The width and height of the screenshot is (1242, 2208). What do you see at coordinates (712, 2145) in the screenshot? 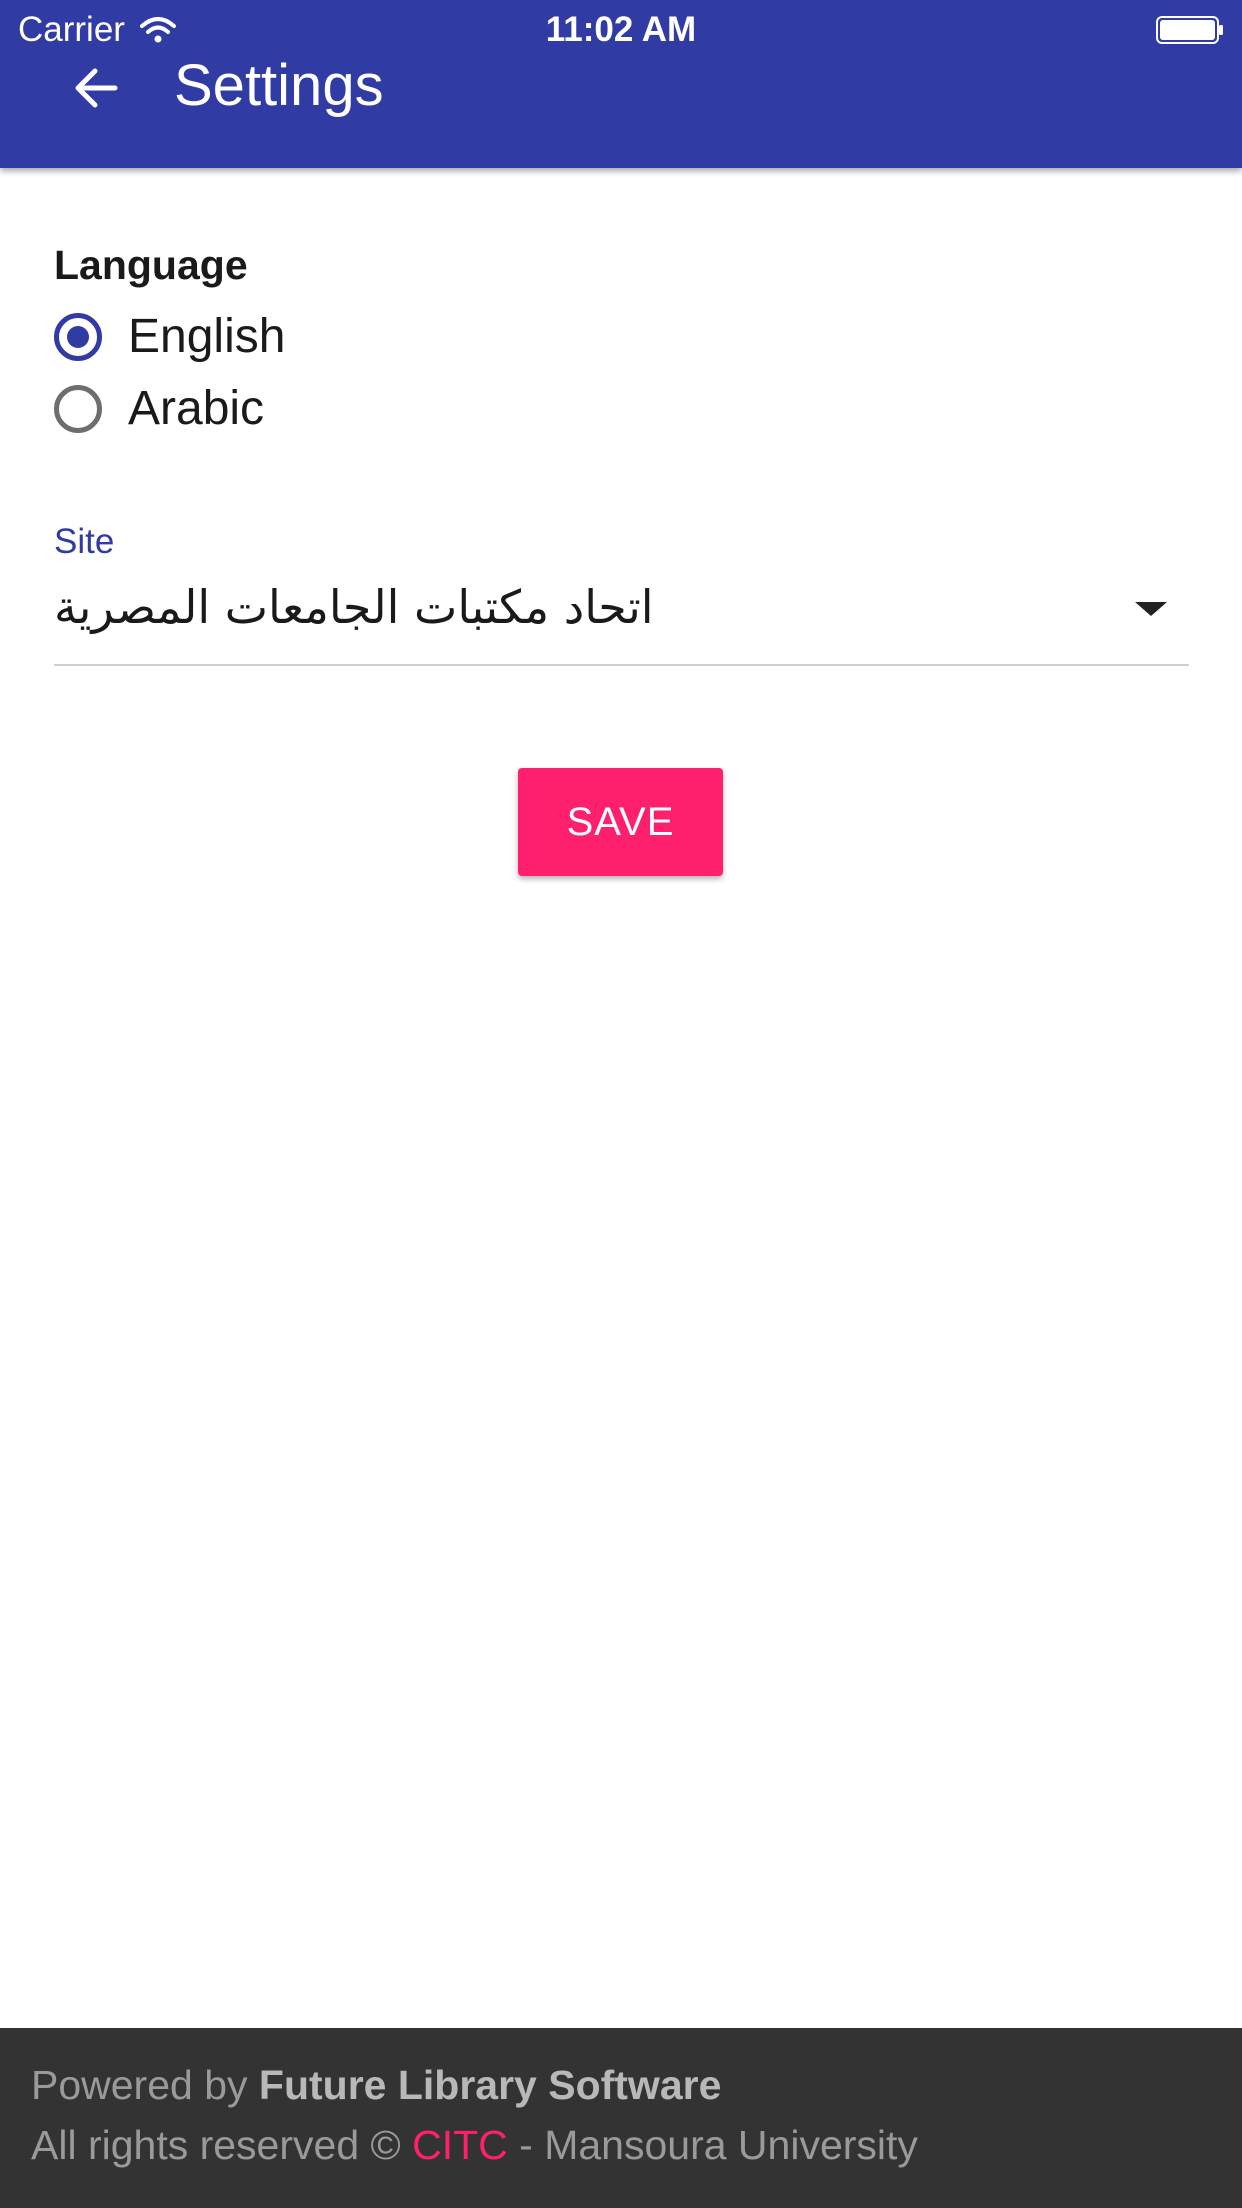
I see `rights-suffix: - Mansoura University` at bounding box center [712, 2145].